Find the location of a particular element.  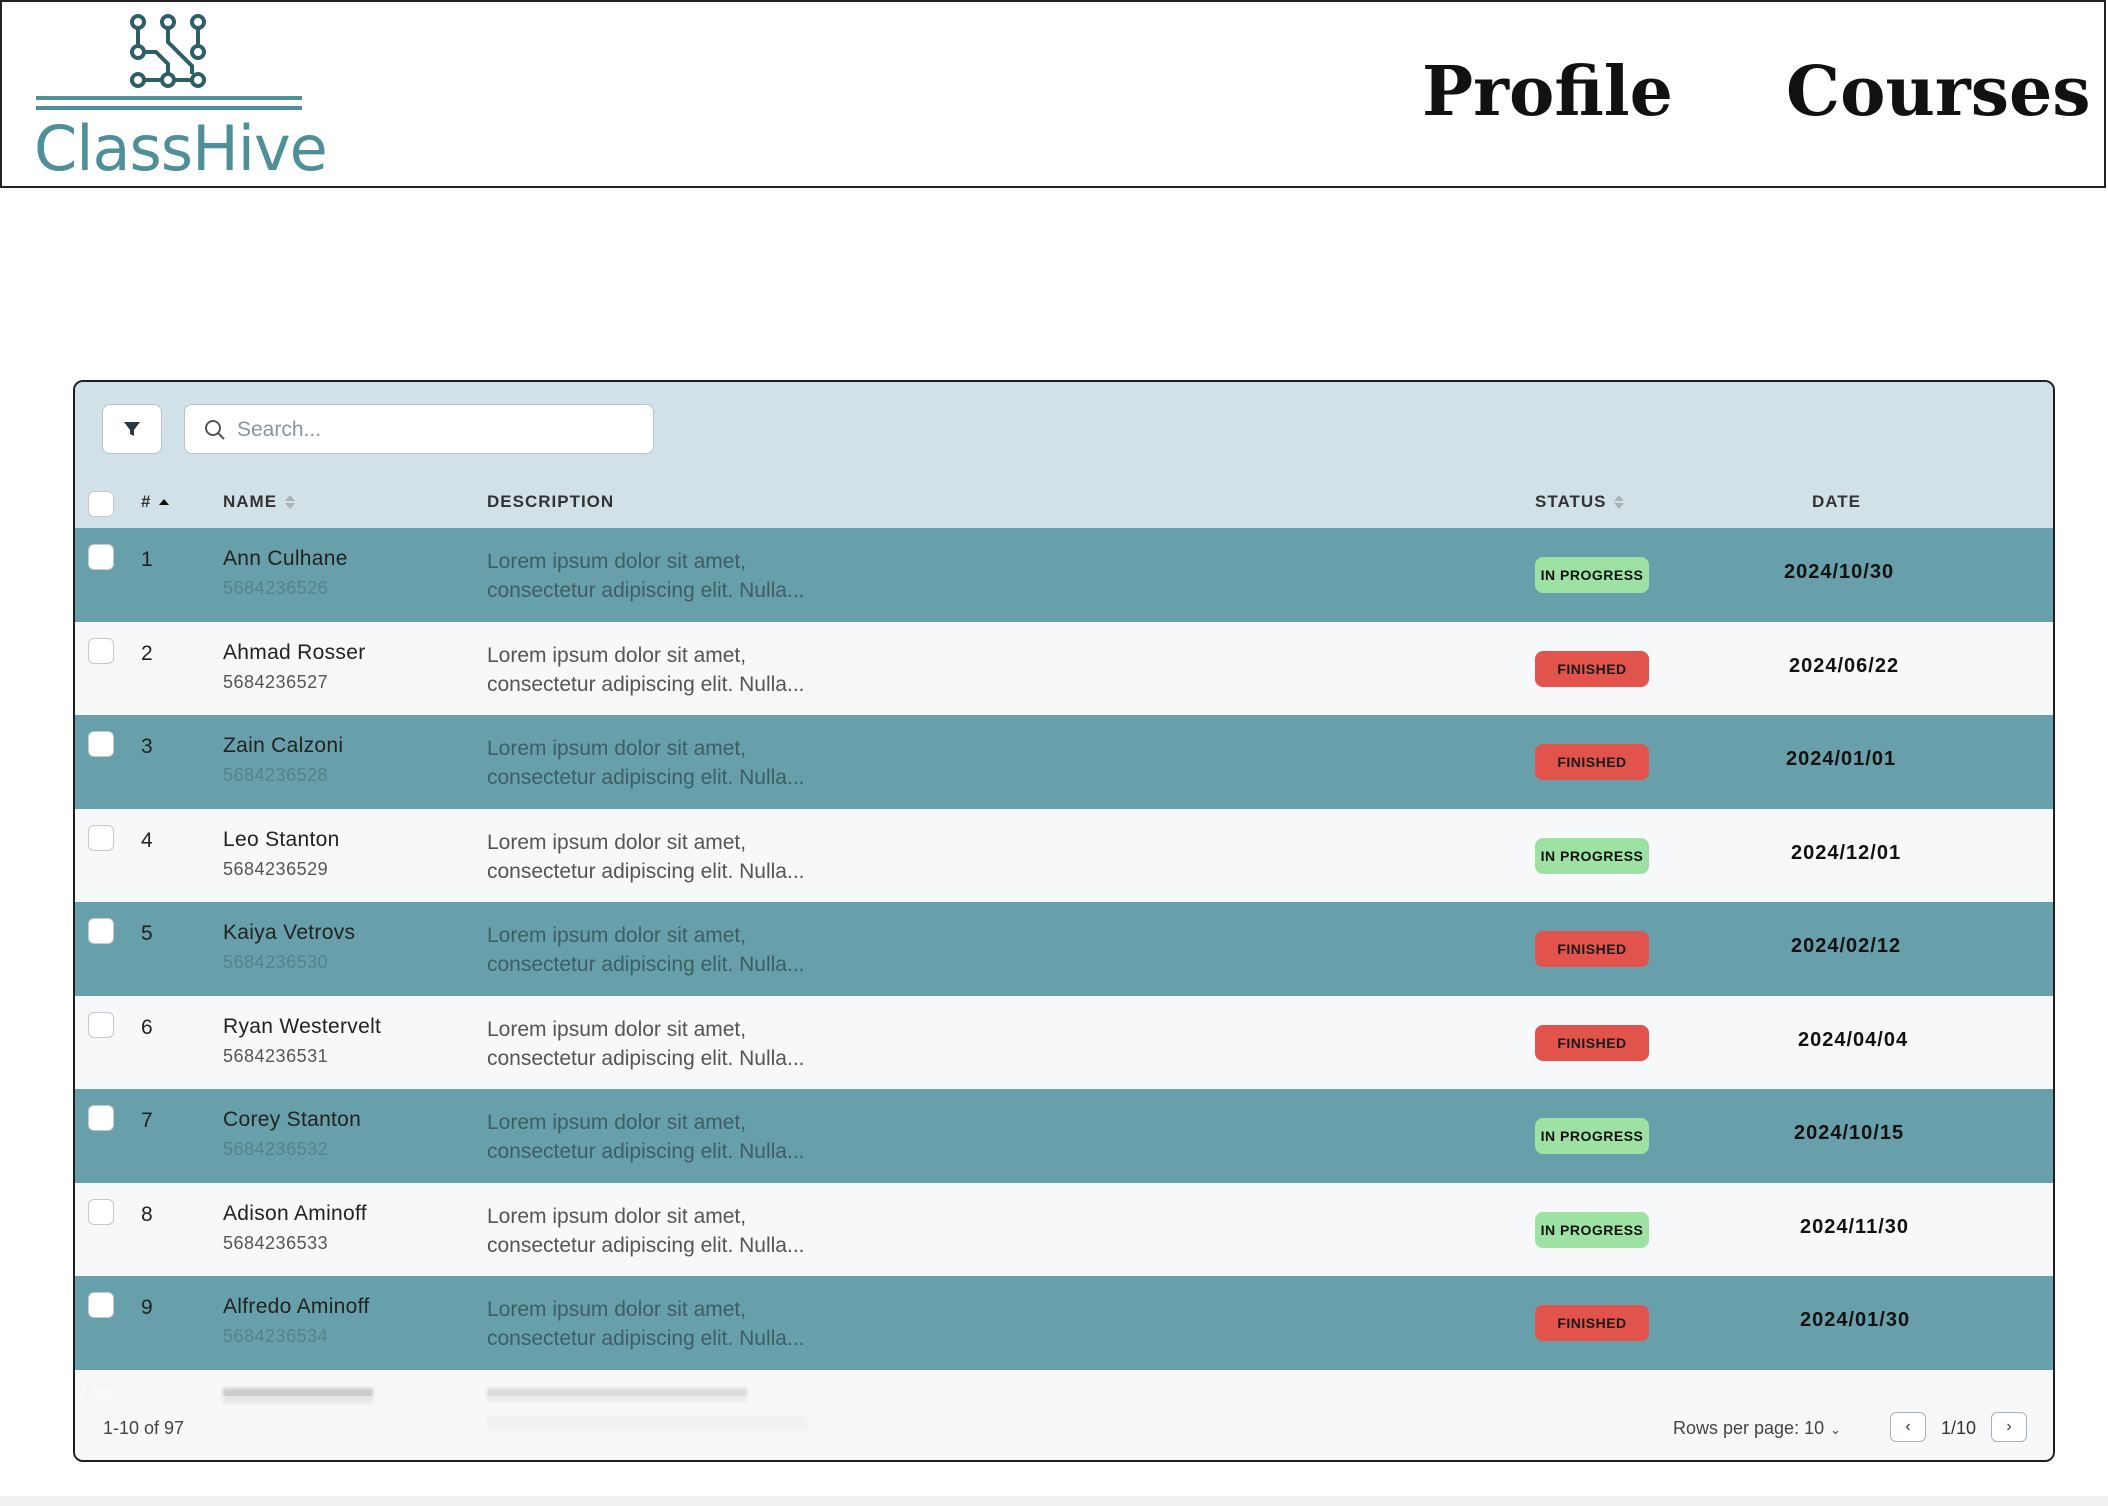

course-date: 2024/12/01 is located at coordinates (1846, 852).